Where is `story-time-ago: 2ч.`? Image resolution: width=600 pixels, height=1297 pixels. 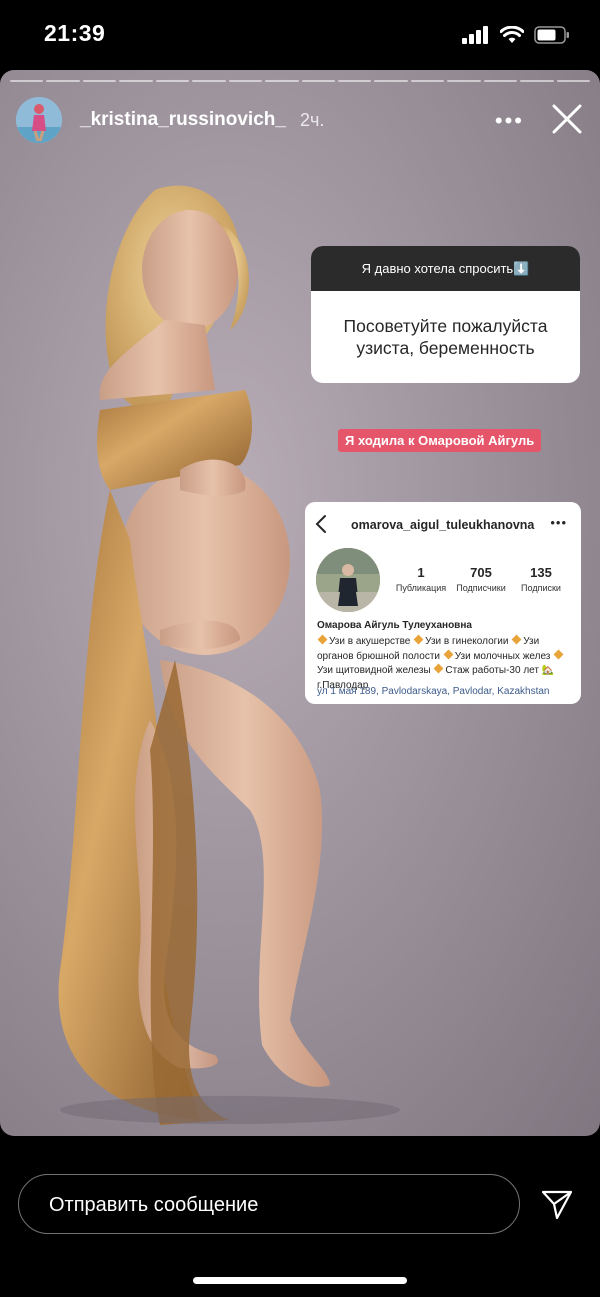
story-time-ago: 2ч. is located at coordinates (312, 119).